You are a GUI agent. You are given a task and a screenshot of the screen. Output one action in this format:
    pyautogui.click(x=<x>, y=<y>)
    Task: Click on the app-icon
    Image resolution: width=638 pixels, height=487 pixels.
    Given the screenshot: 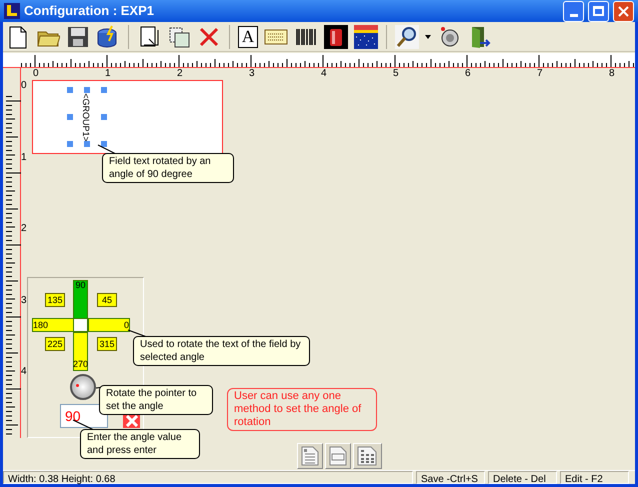 What is the action you would take?
    pyautogui.click(x=12, y=11)
    